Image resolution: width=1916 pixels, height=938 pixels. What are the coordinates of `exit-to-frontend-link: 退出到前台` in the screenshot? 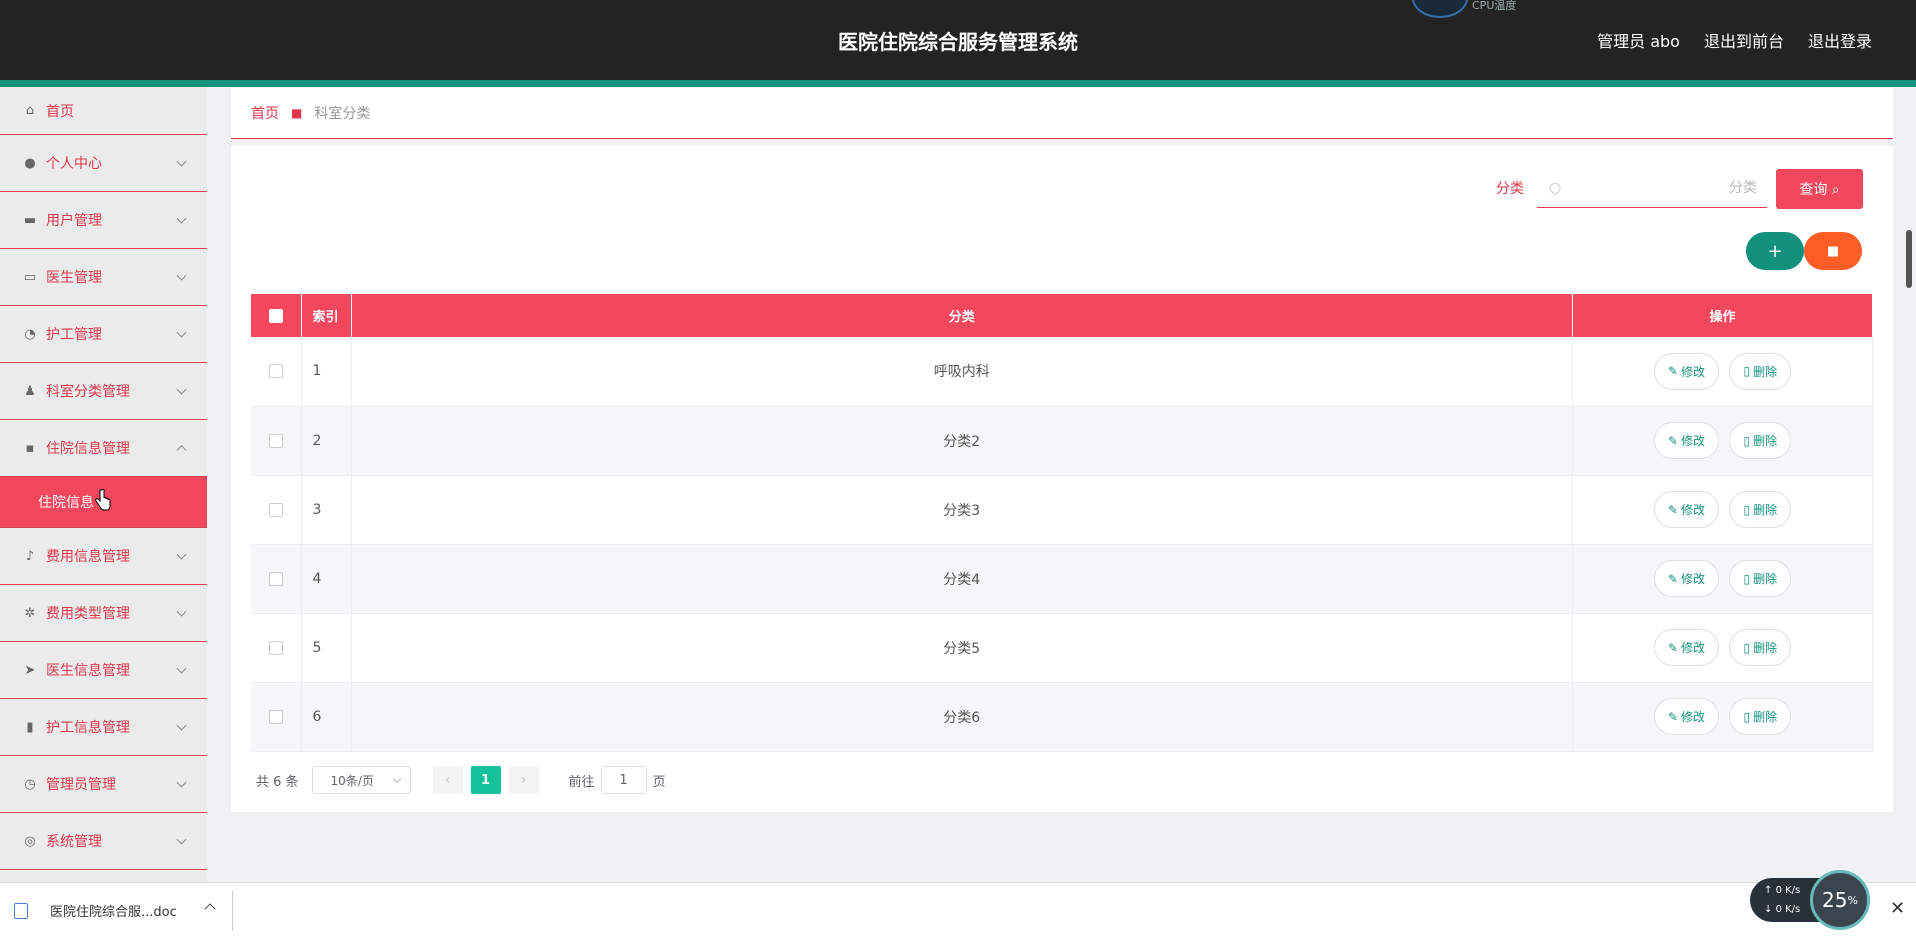 It's located at (1744, 40).